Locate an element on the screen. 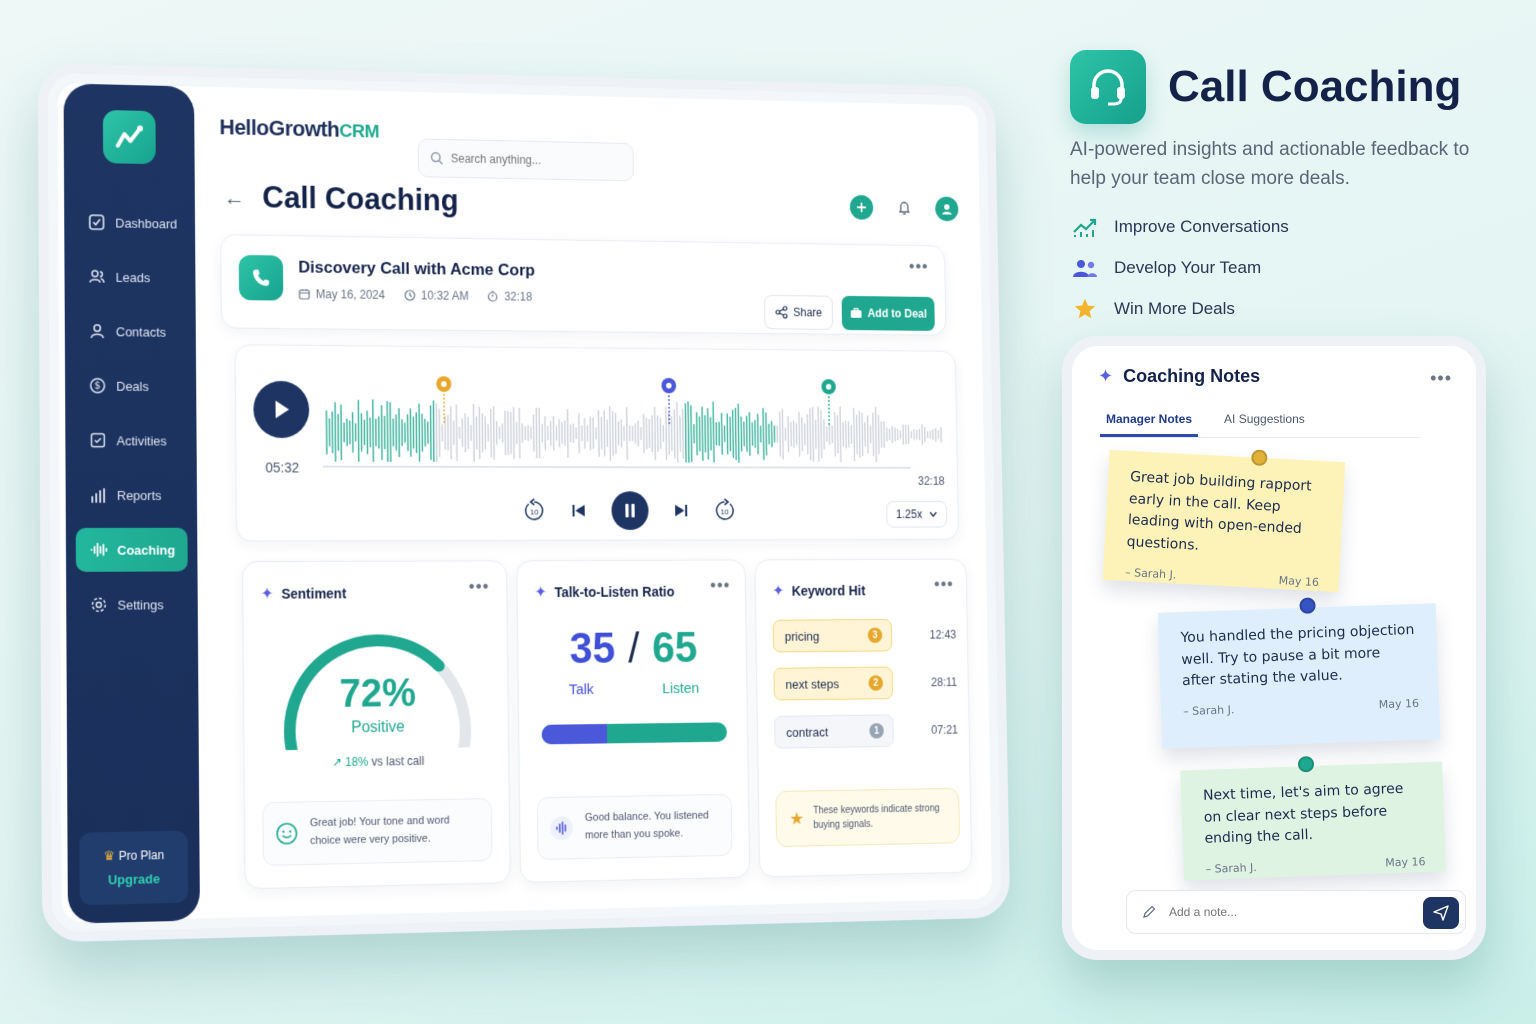 This screenshot has height=1024, width=1536. tab-manager-notes: Manager Notes is located at coordinates (1149, 420).